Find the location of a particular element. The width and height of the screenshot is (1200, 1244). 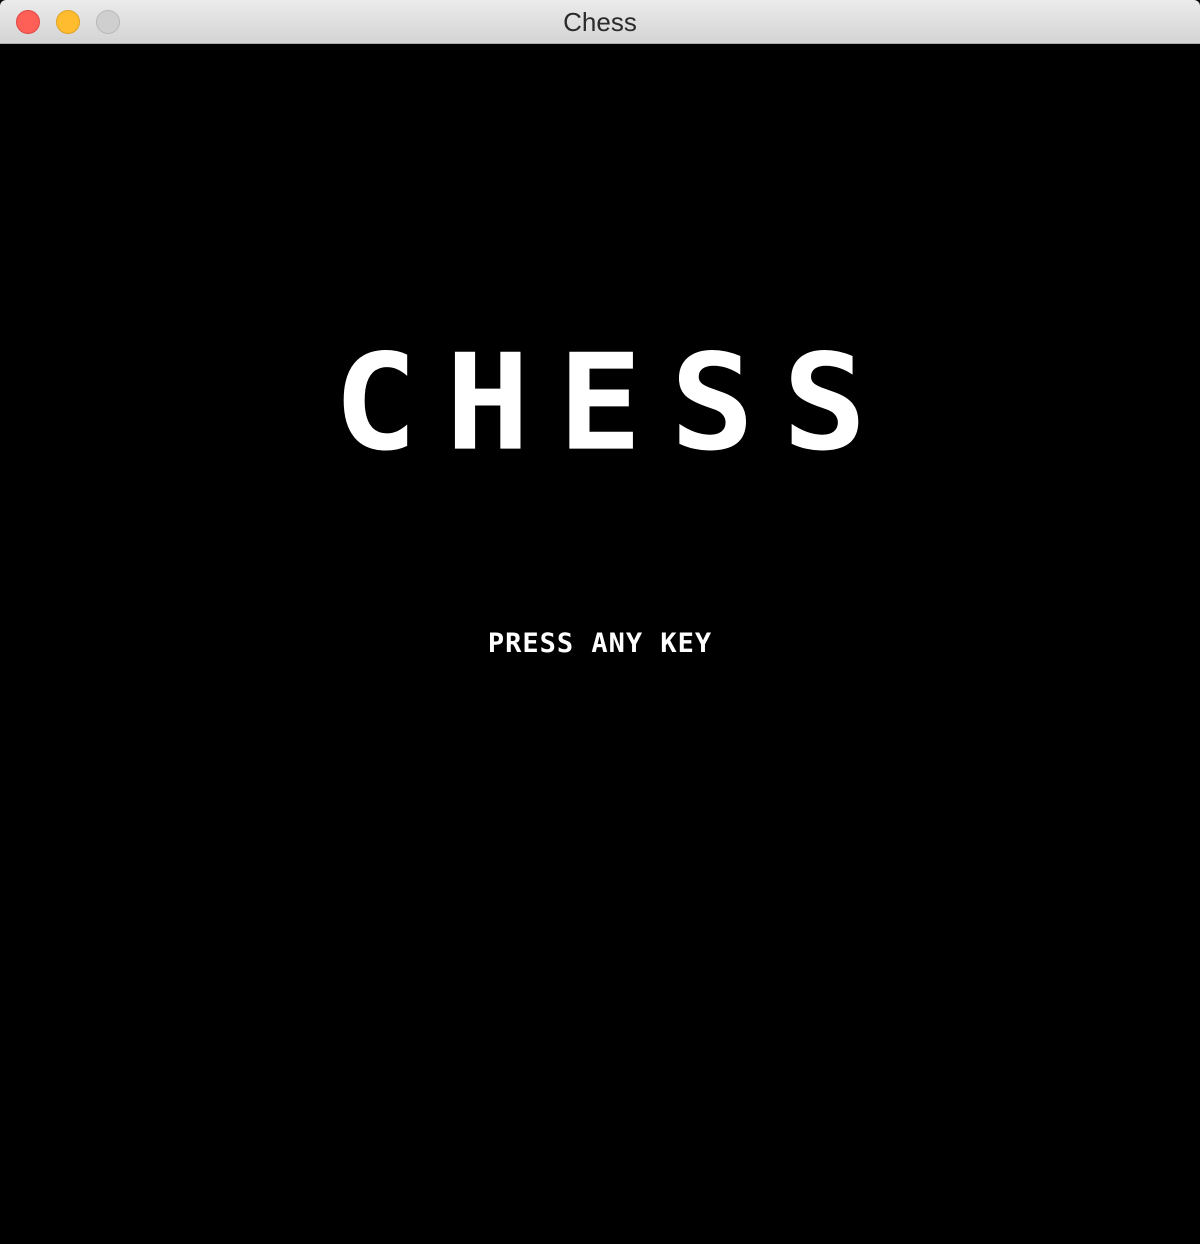

game-title: CHESS is located at coordinates (614, 403).